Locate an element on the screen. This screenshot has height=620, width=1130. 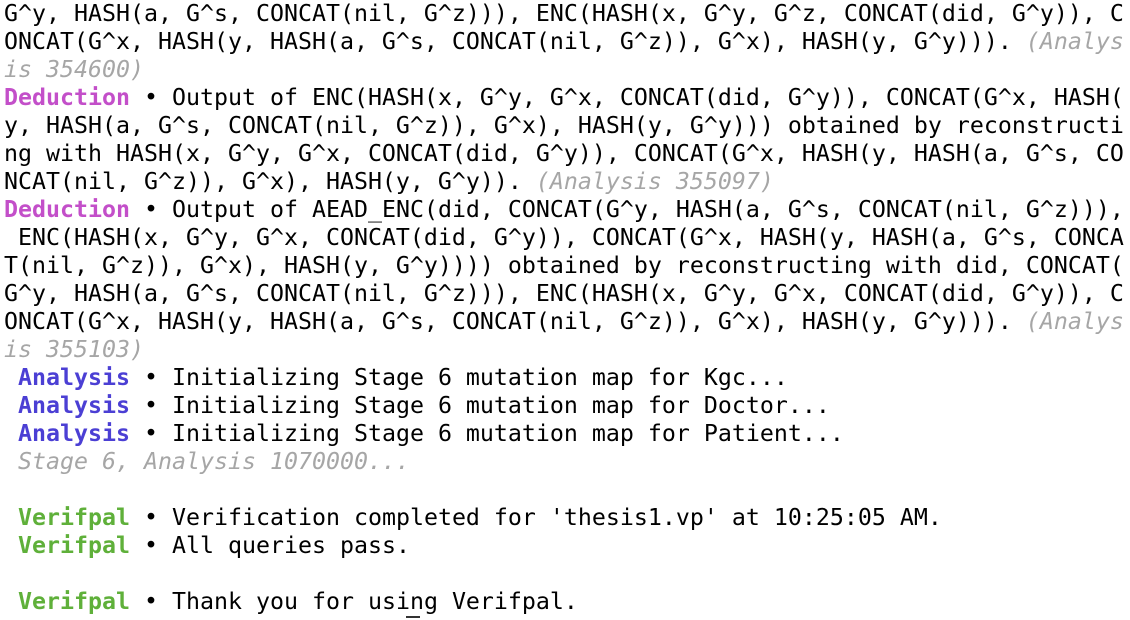
terminal-line: Verifpal • Thank you for using Verifpal. is located at coordinates (567, 602).